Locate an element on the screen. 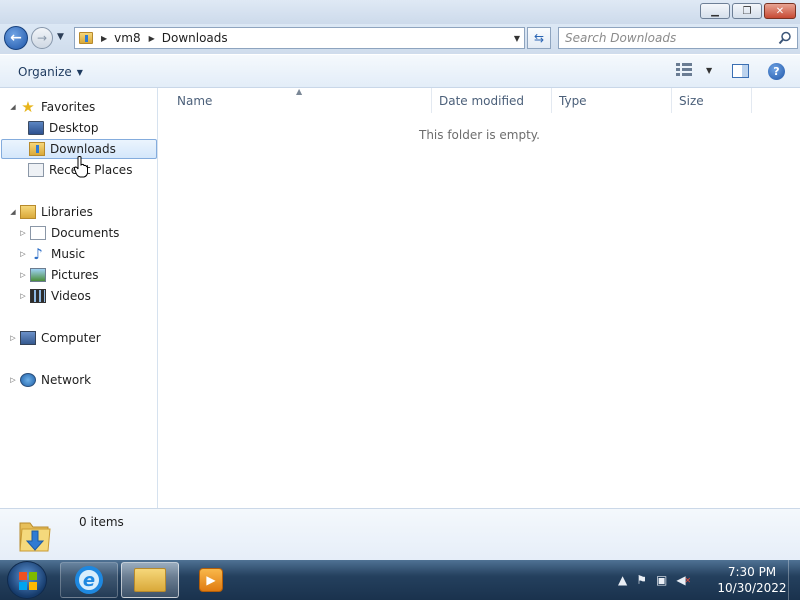 The image size is (800, 600). windows-logo-icon is located at coordinates (28, 581).